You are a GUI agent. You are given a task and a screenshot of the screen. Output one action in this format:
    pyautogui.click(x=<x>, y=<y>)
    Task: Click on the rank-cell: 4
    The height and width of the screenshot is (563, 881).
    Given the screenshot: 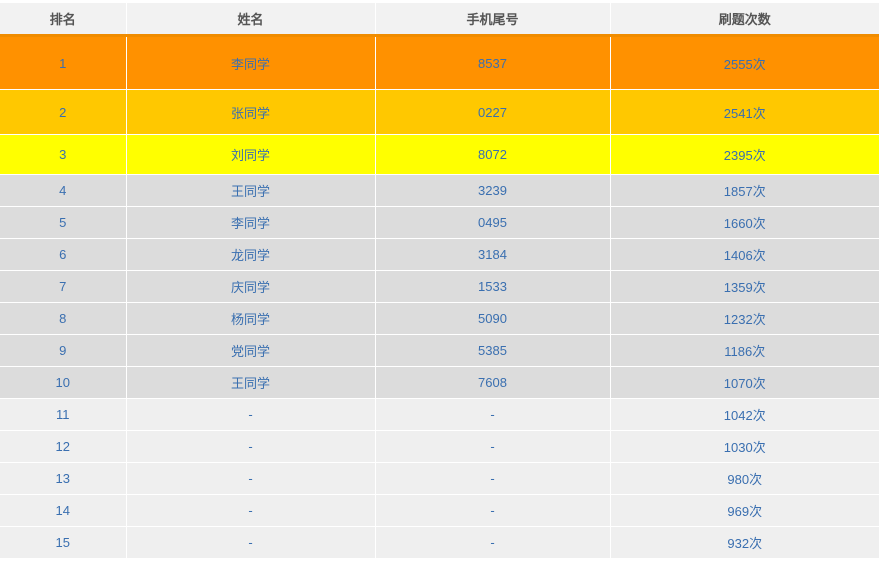 What is the action you would take?
    pyautogui.click(x=63, y=190)
    